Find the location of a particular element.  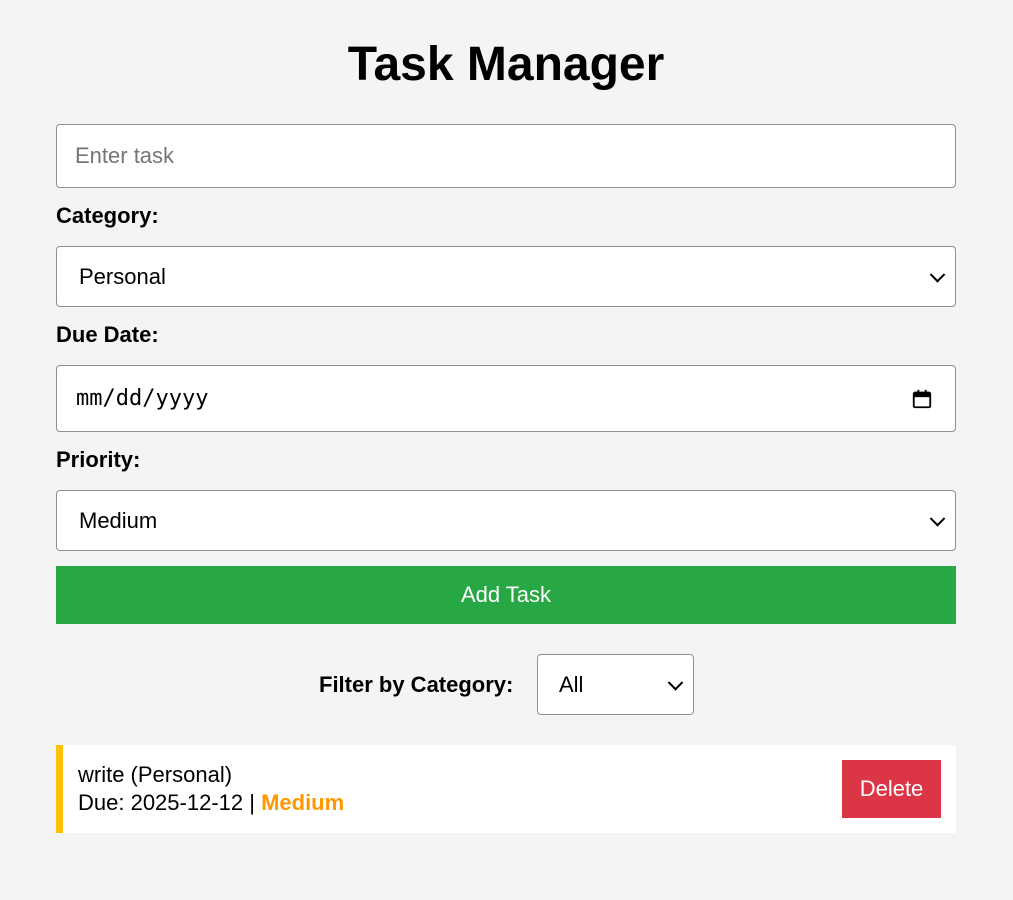

calendar-icon is located at coordinates (922, 399).